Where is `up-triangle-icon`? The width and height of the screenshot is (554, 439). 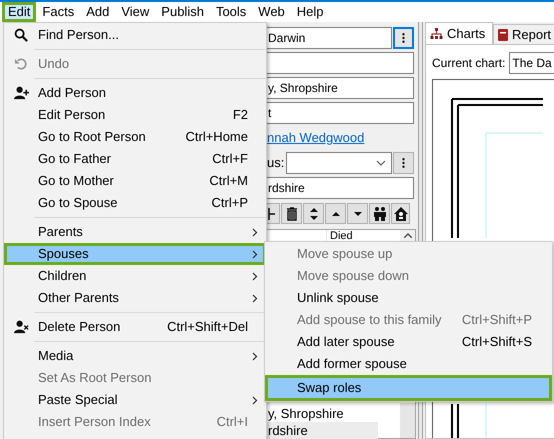 up-triangle-icon is located at coordinates (336, 214).